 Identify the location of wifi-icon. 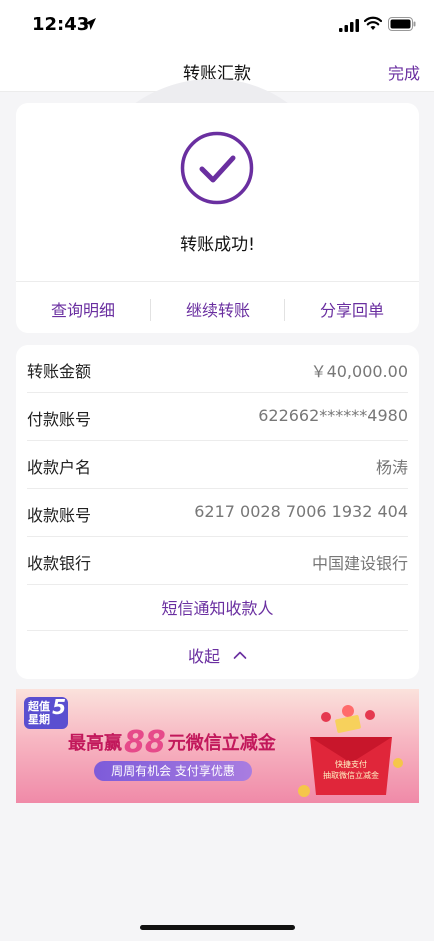
(373, 23).